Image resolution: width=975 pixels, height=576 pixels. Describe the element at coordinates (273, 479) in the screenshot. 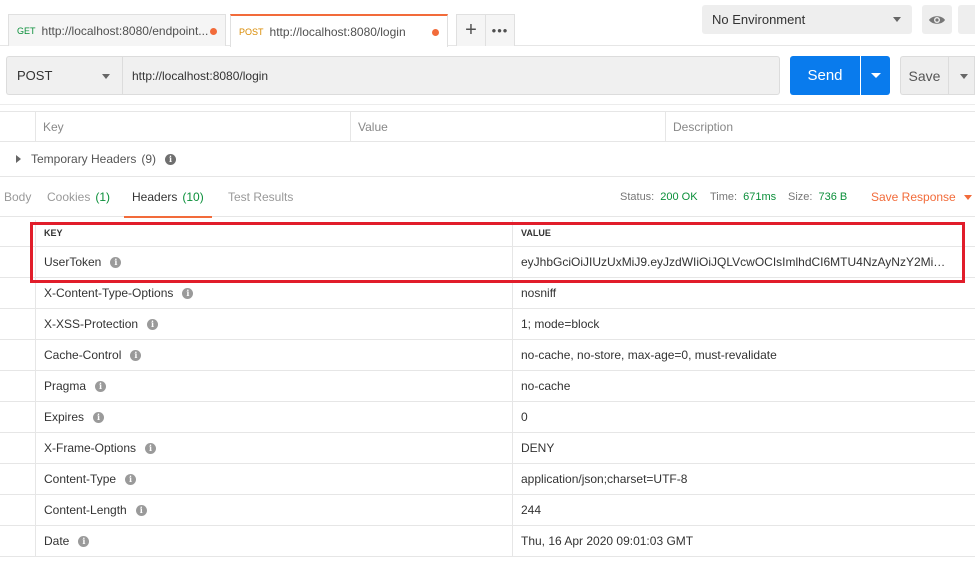

I see `header-key: Content-Type i` at that location.